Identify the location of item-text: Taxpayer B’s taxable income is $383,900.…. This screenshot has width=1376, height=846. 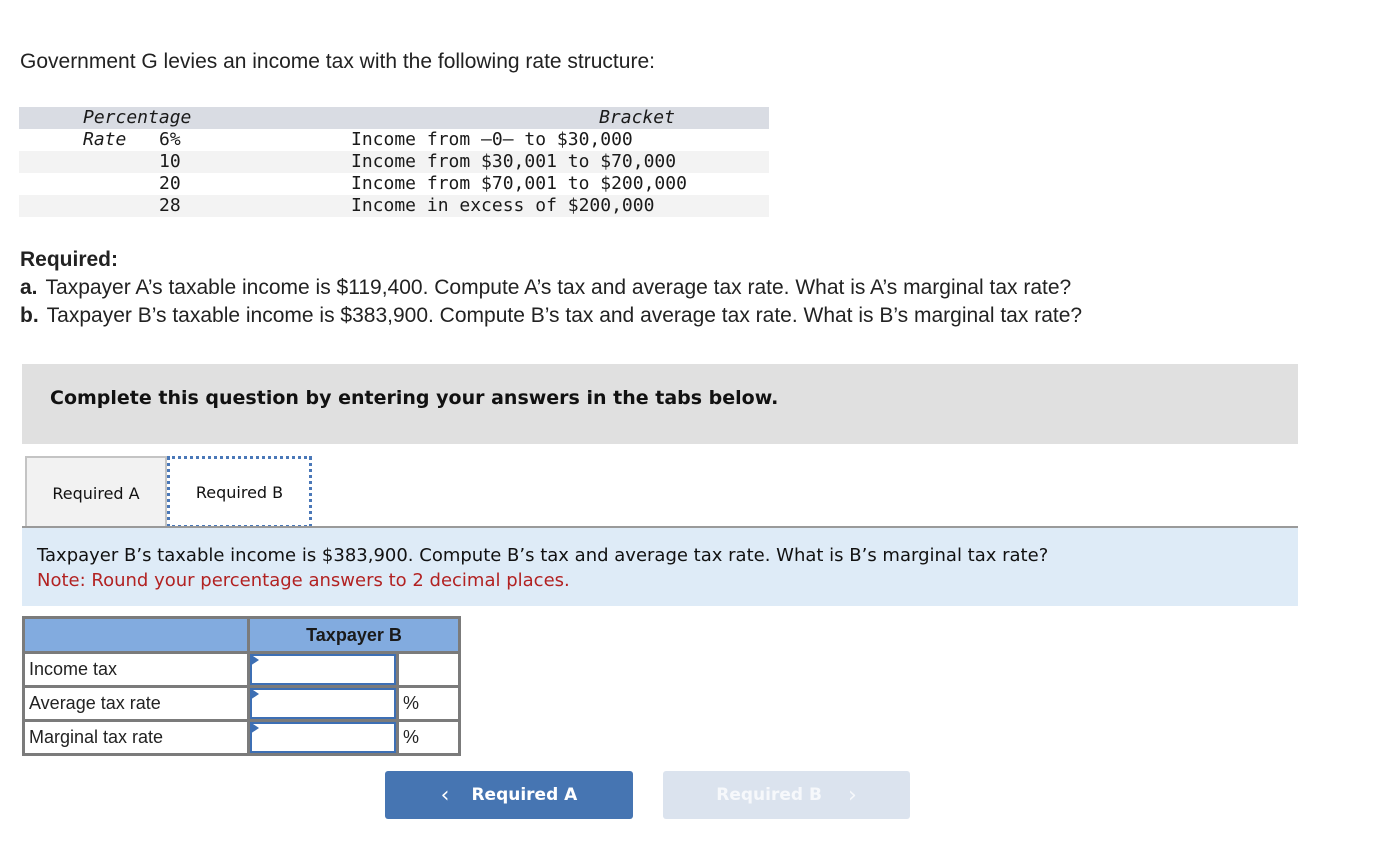
(564, 315).